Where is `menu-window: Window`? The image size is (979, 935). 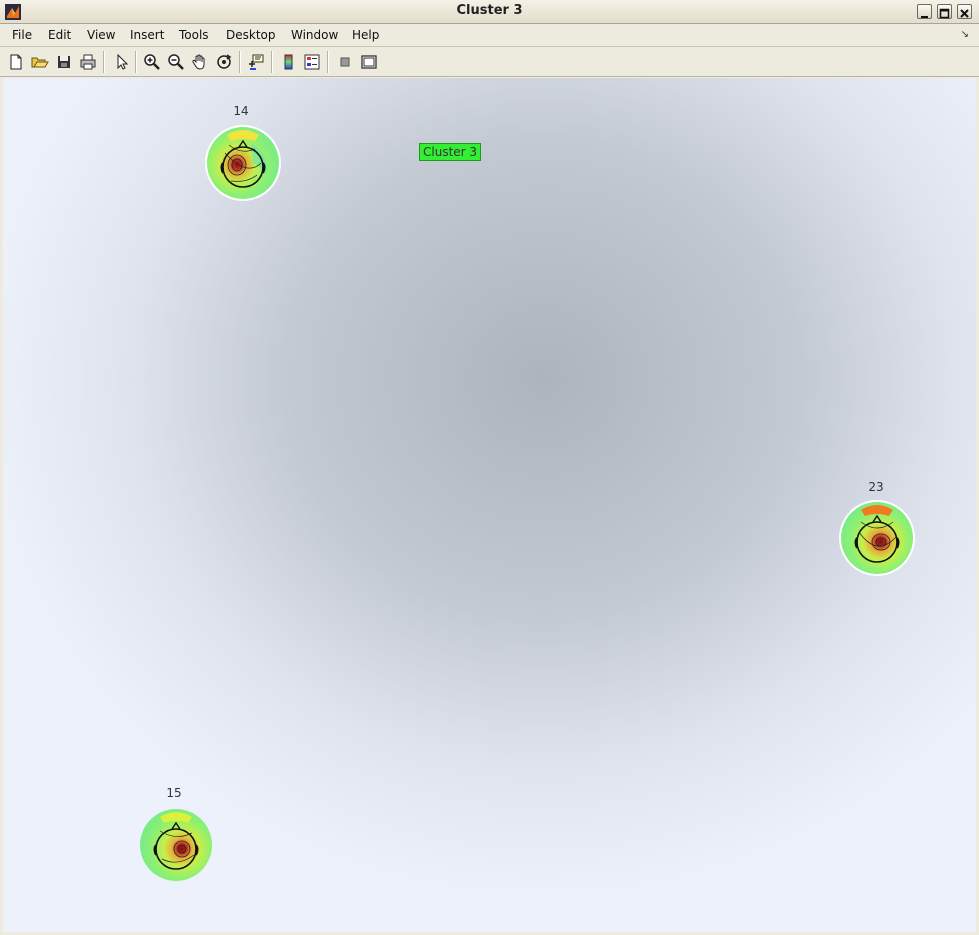
menu-window: Window is located at coordinates (314, 35).